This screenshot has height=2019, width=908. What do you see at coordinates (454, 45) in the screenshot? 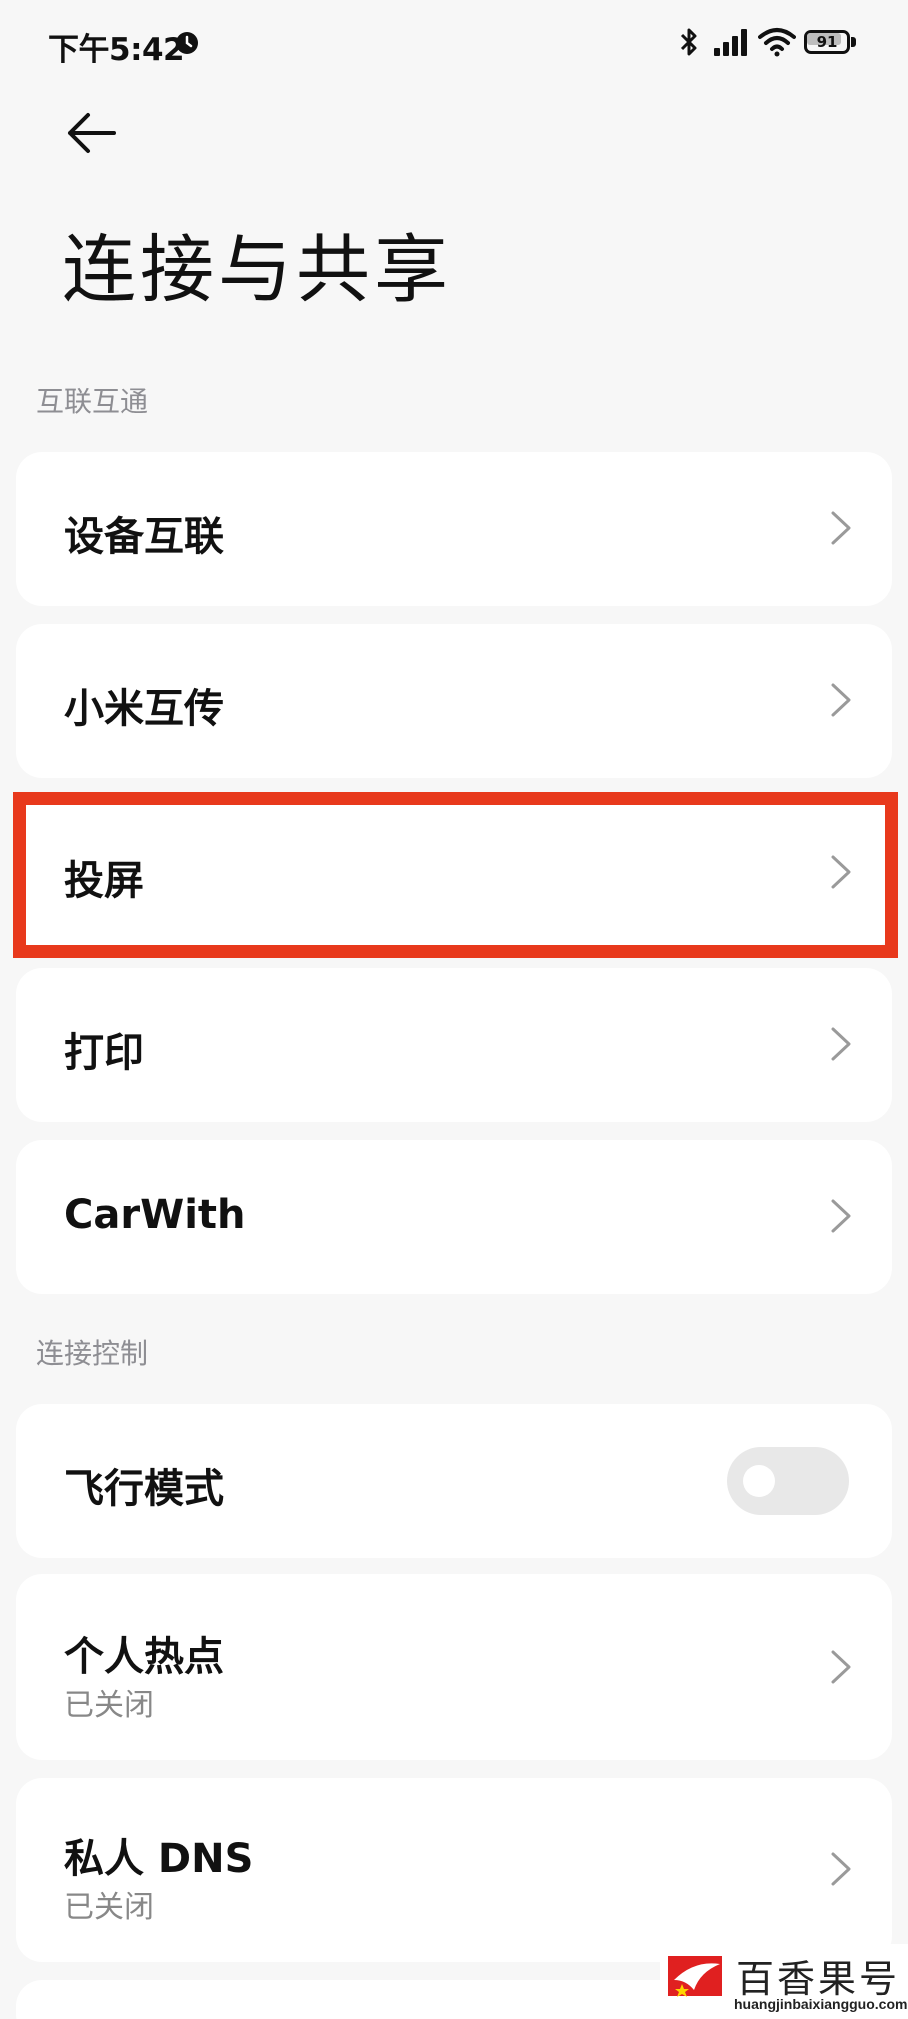
I see `status-bar: 下午5:42 91` at bounding box center [454, 45].